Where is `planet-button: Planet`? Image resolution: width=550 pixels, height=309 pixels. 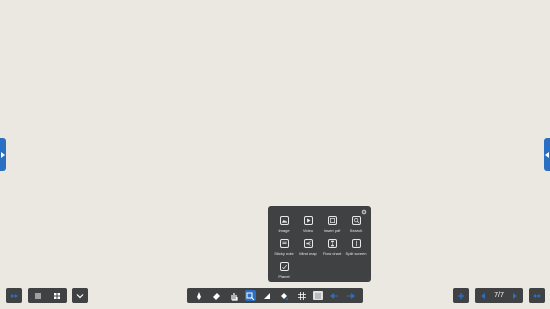 planet-button: Planet is located at coordinates (284, 270).